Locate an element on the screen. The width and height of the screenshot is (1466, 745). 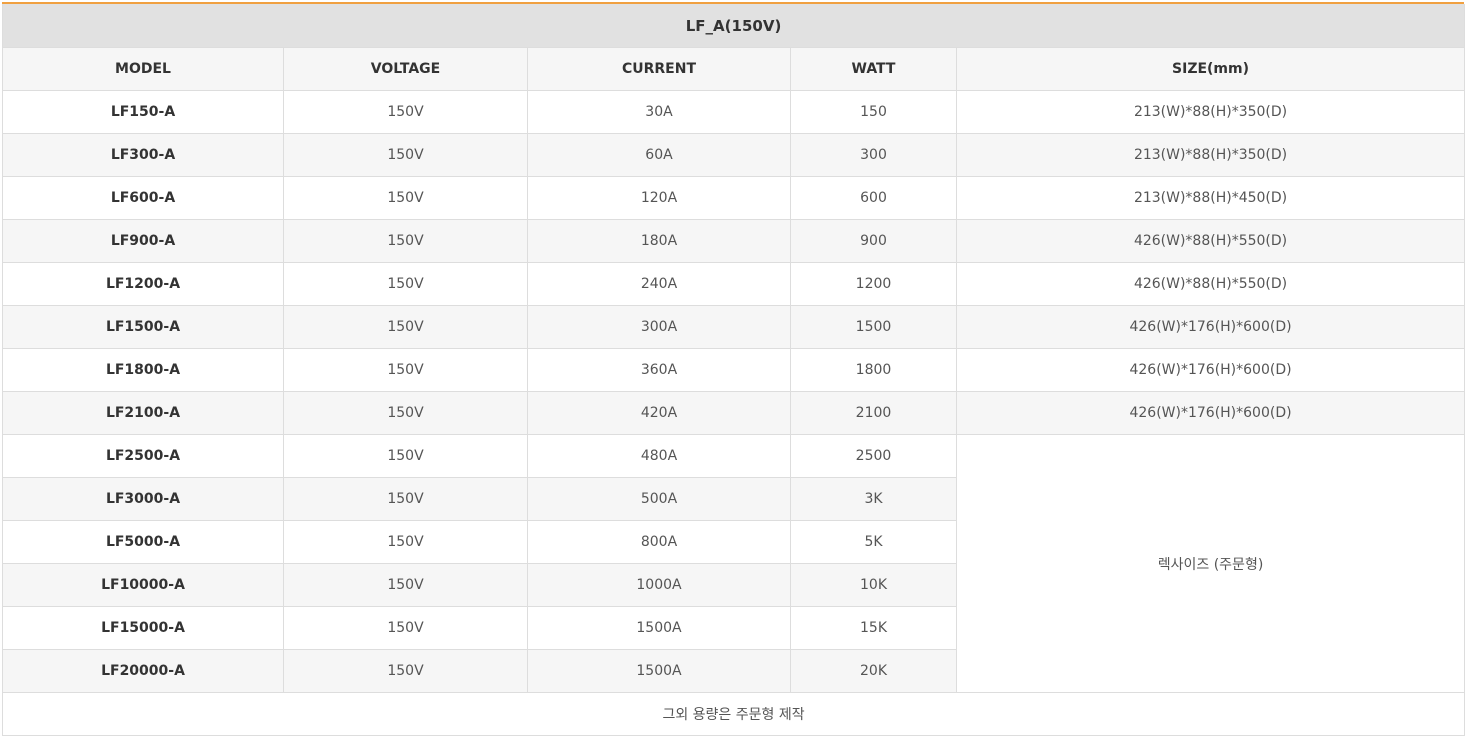
cell-watt: 1800 is located at coordinates (873, 370).